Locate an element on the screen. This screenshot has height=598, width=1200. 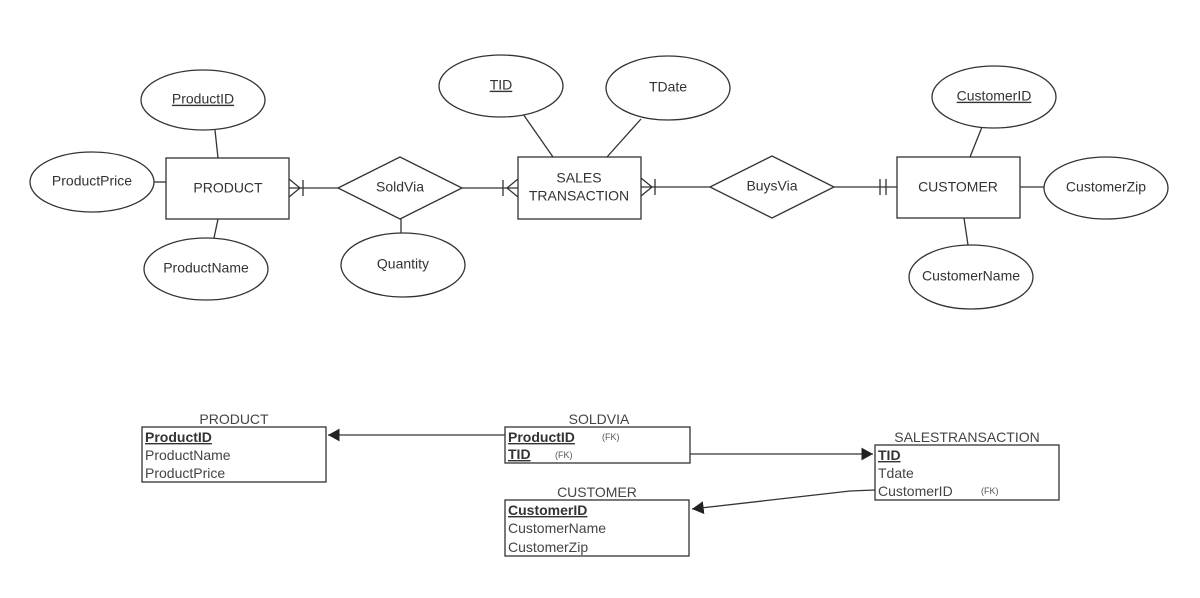
svg-text: TRANSACTION is located at coordinates (579, 196).